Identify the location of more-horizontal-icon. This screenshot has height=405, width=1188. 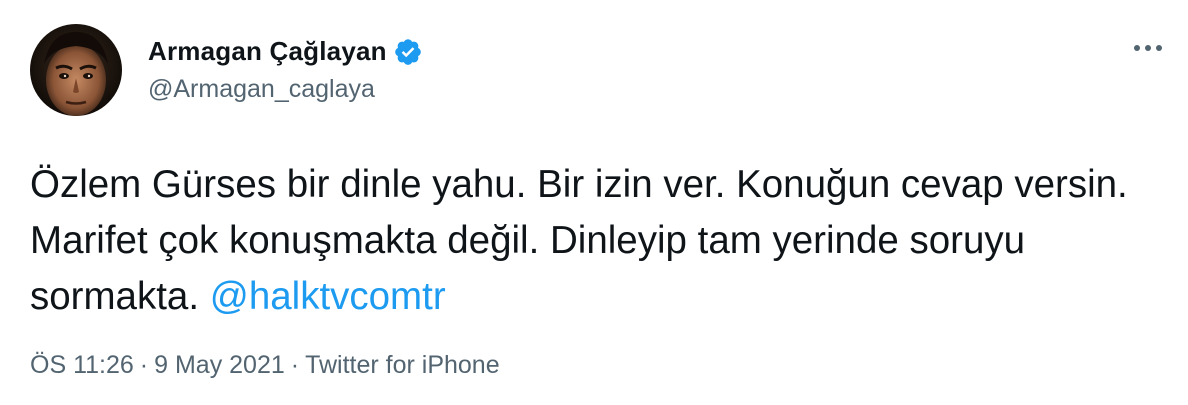
(1148, 48).